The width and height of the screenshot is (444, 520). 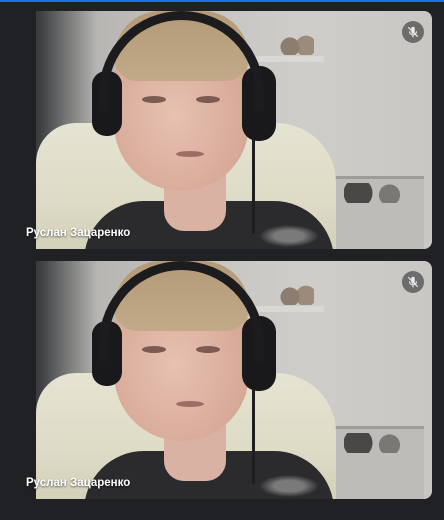 What do you see at coordinates (222, 1) in the screenshot?
I see `top-accent-bar` at bounding box center [222, 1].